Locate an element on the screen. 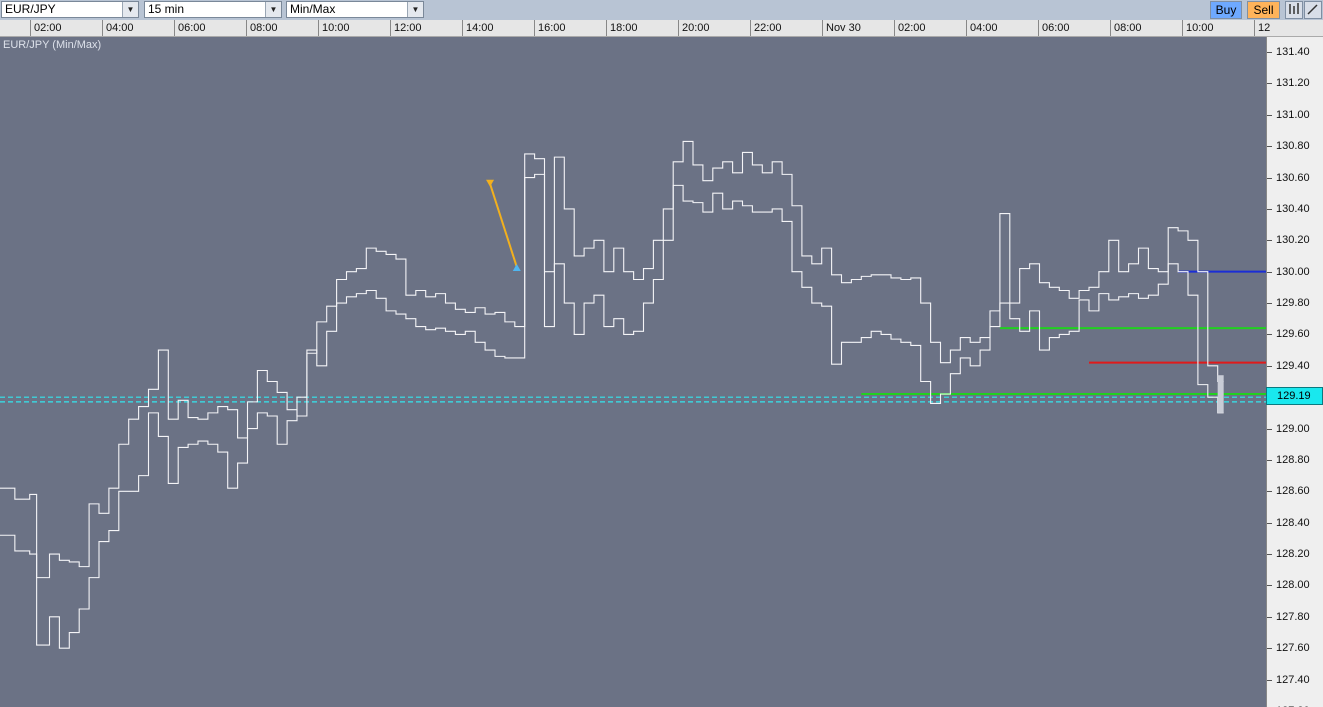 Image resolution: width=1323 pixels, height=707 pixels. candlestick-icon is located at coordinates (1294, 8).